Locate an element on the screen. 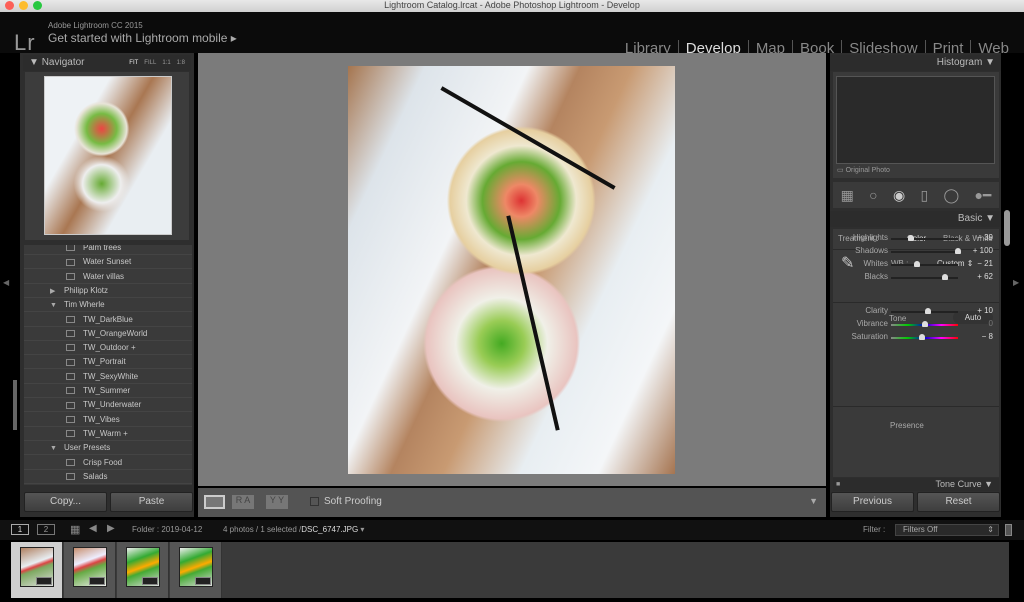 The image size is (1024, 602). preset-label: Water Sunset is located at coordinates (107, 262).